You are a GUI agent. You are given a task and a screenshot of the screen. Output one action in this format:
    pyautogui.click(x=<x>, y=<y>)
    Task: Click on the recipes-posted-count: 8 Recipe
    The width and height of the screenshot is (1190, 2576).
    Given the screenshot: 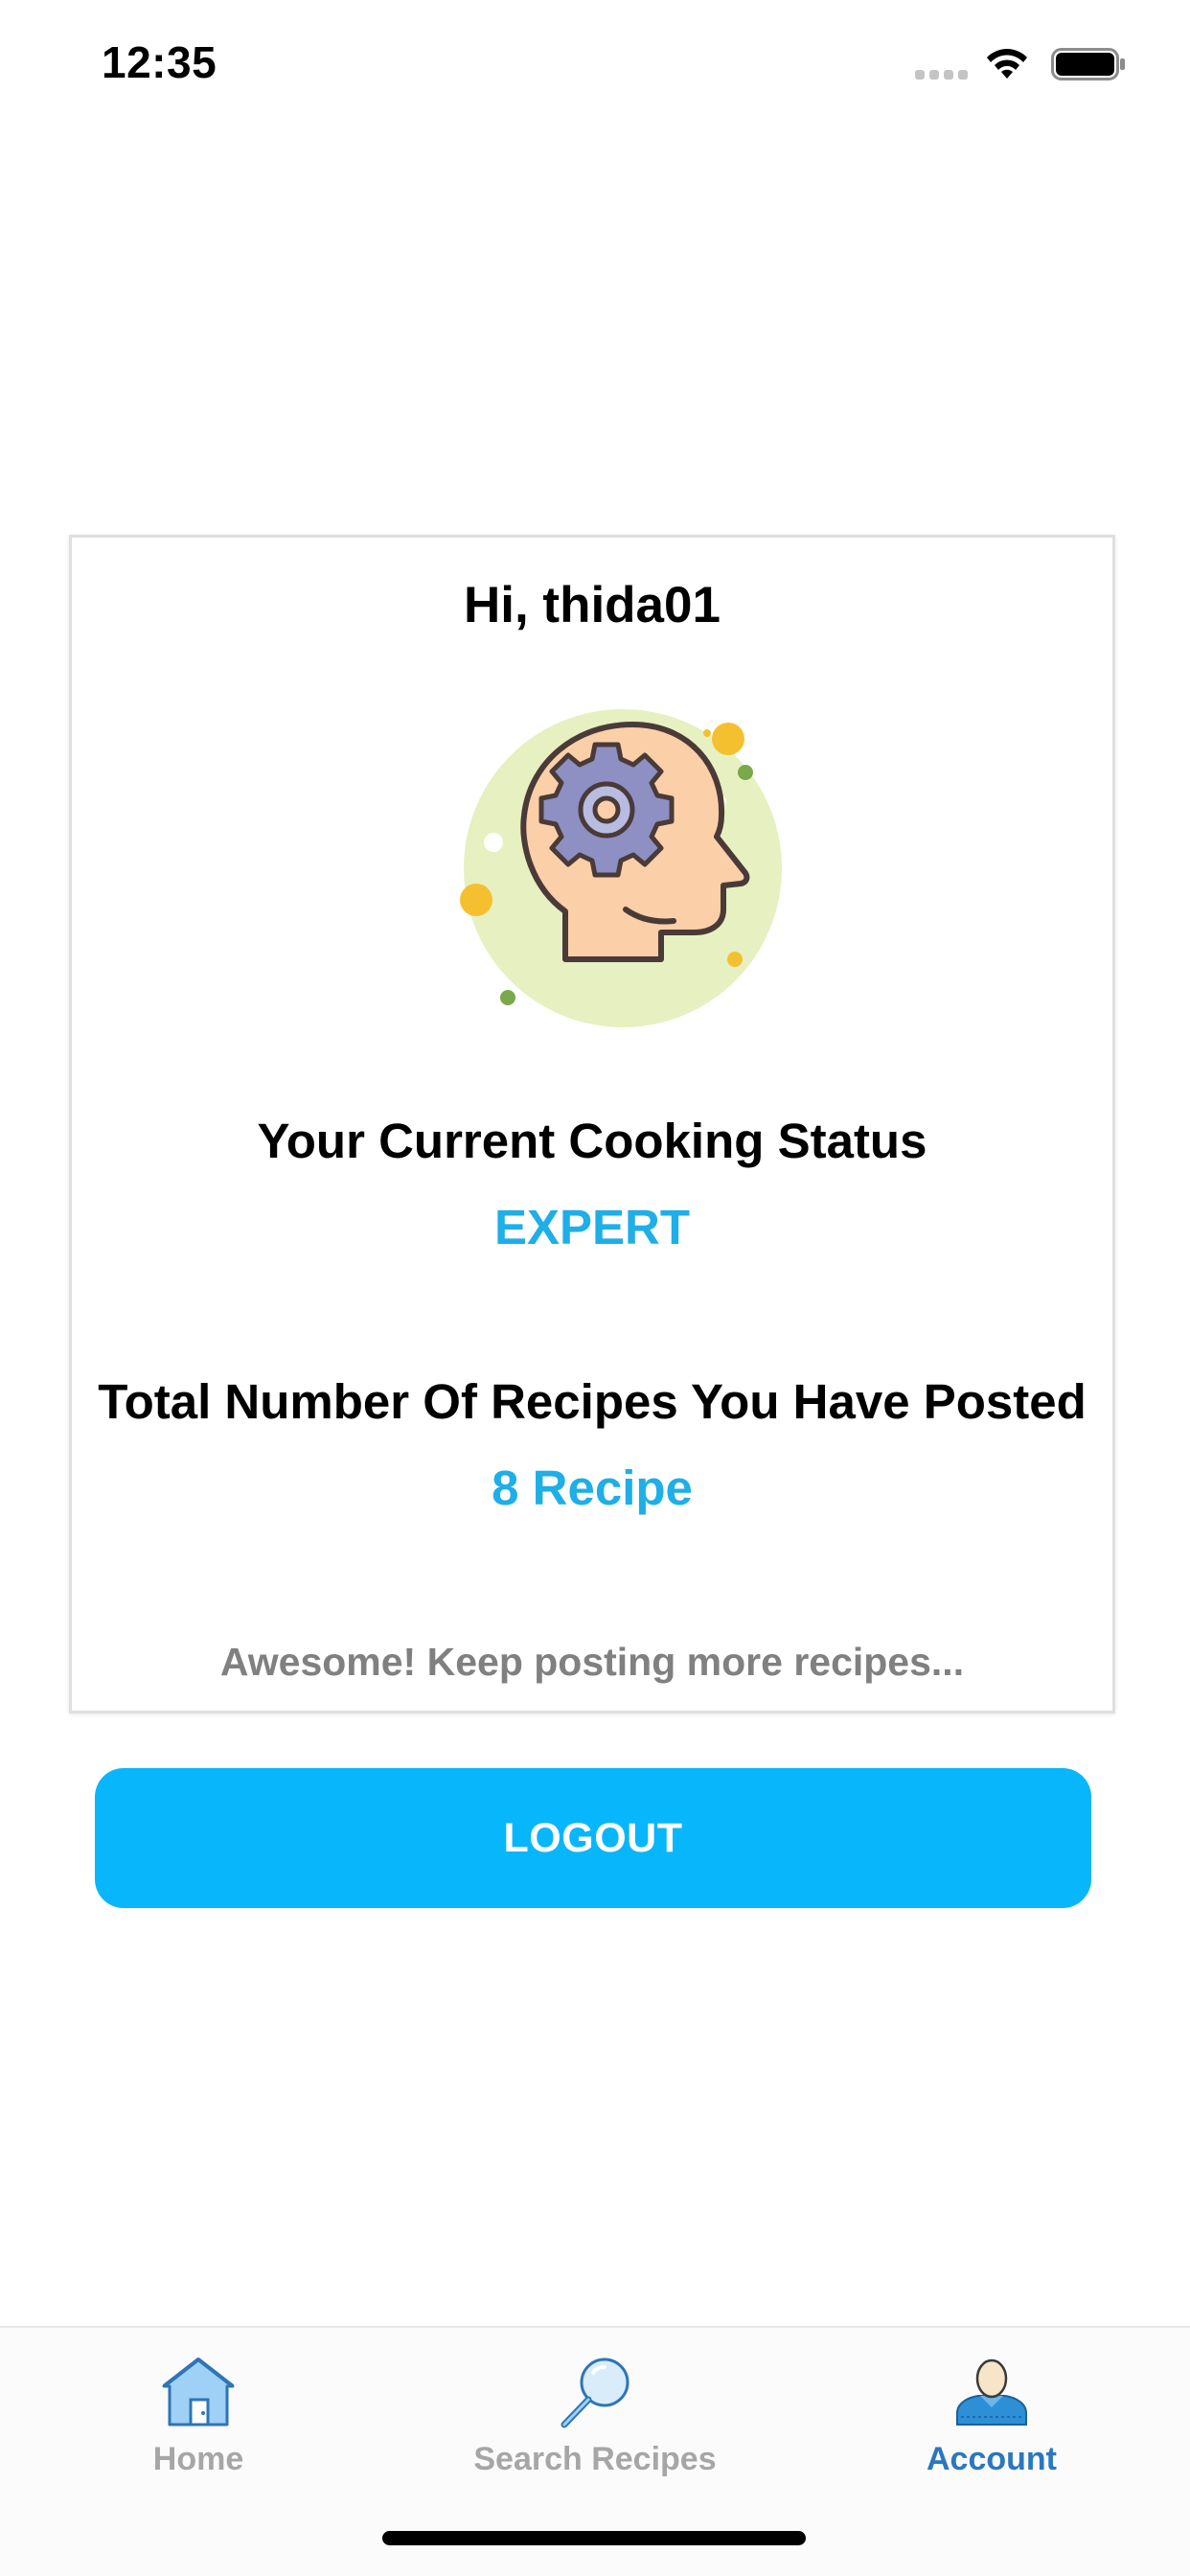 What is the action you would take?
    pyautogui.click(x=592, y=1487)
    